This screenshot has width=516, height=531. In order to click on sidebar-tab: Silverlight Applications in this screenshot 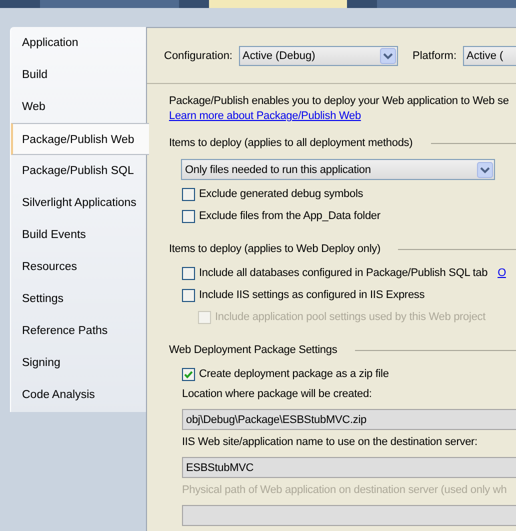, I will do `click(78, 203)`.